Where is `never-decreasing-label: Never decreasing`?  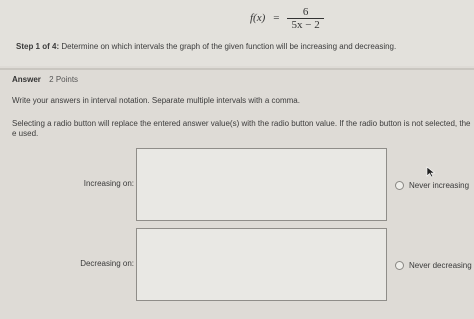
never-decreasing-label: Never decreasing is located at coordinates (440, 265).